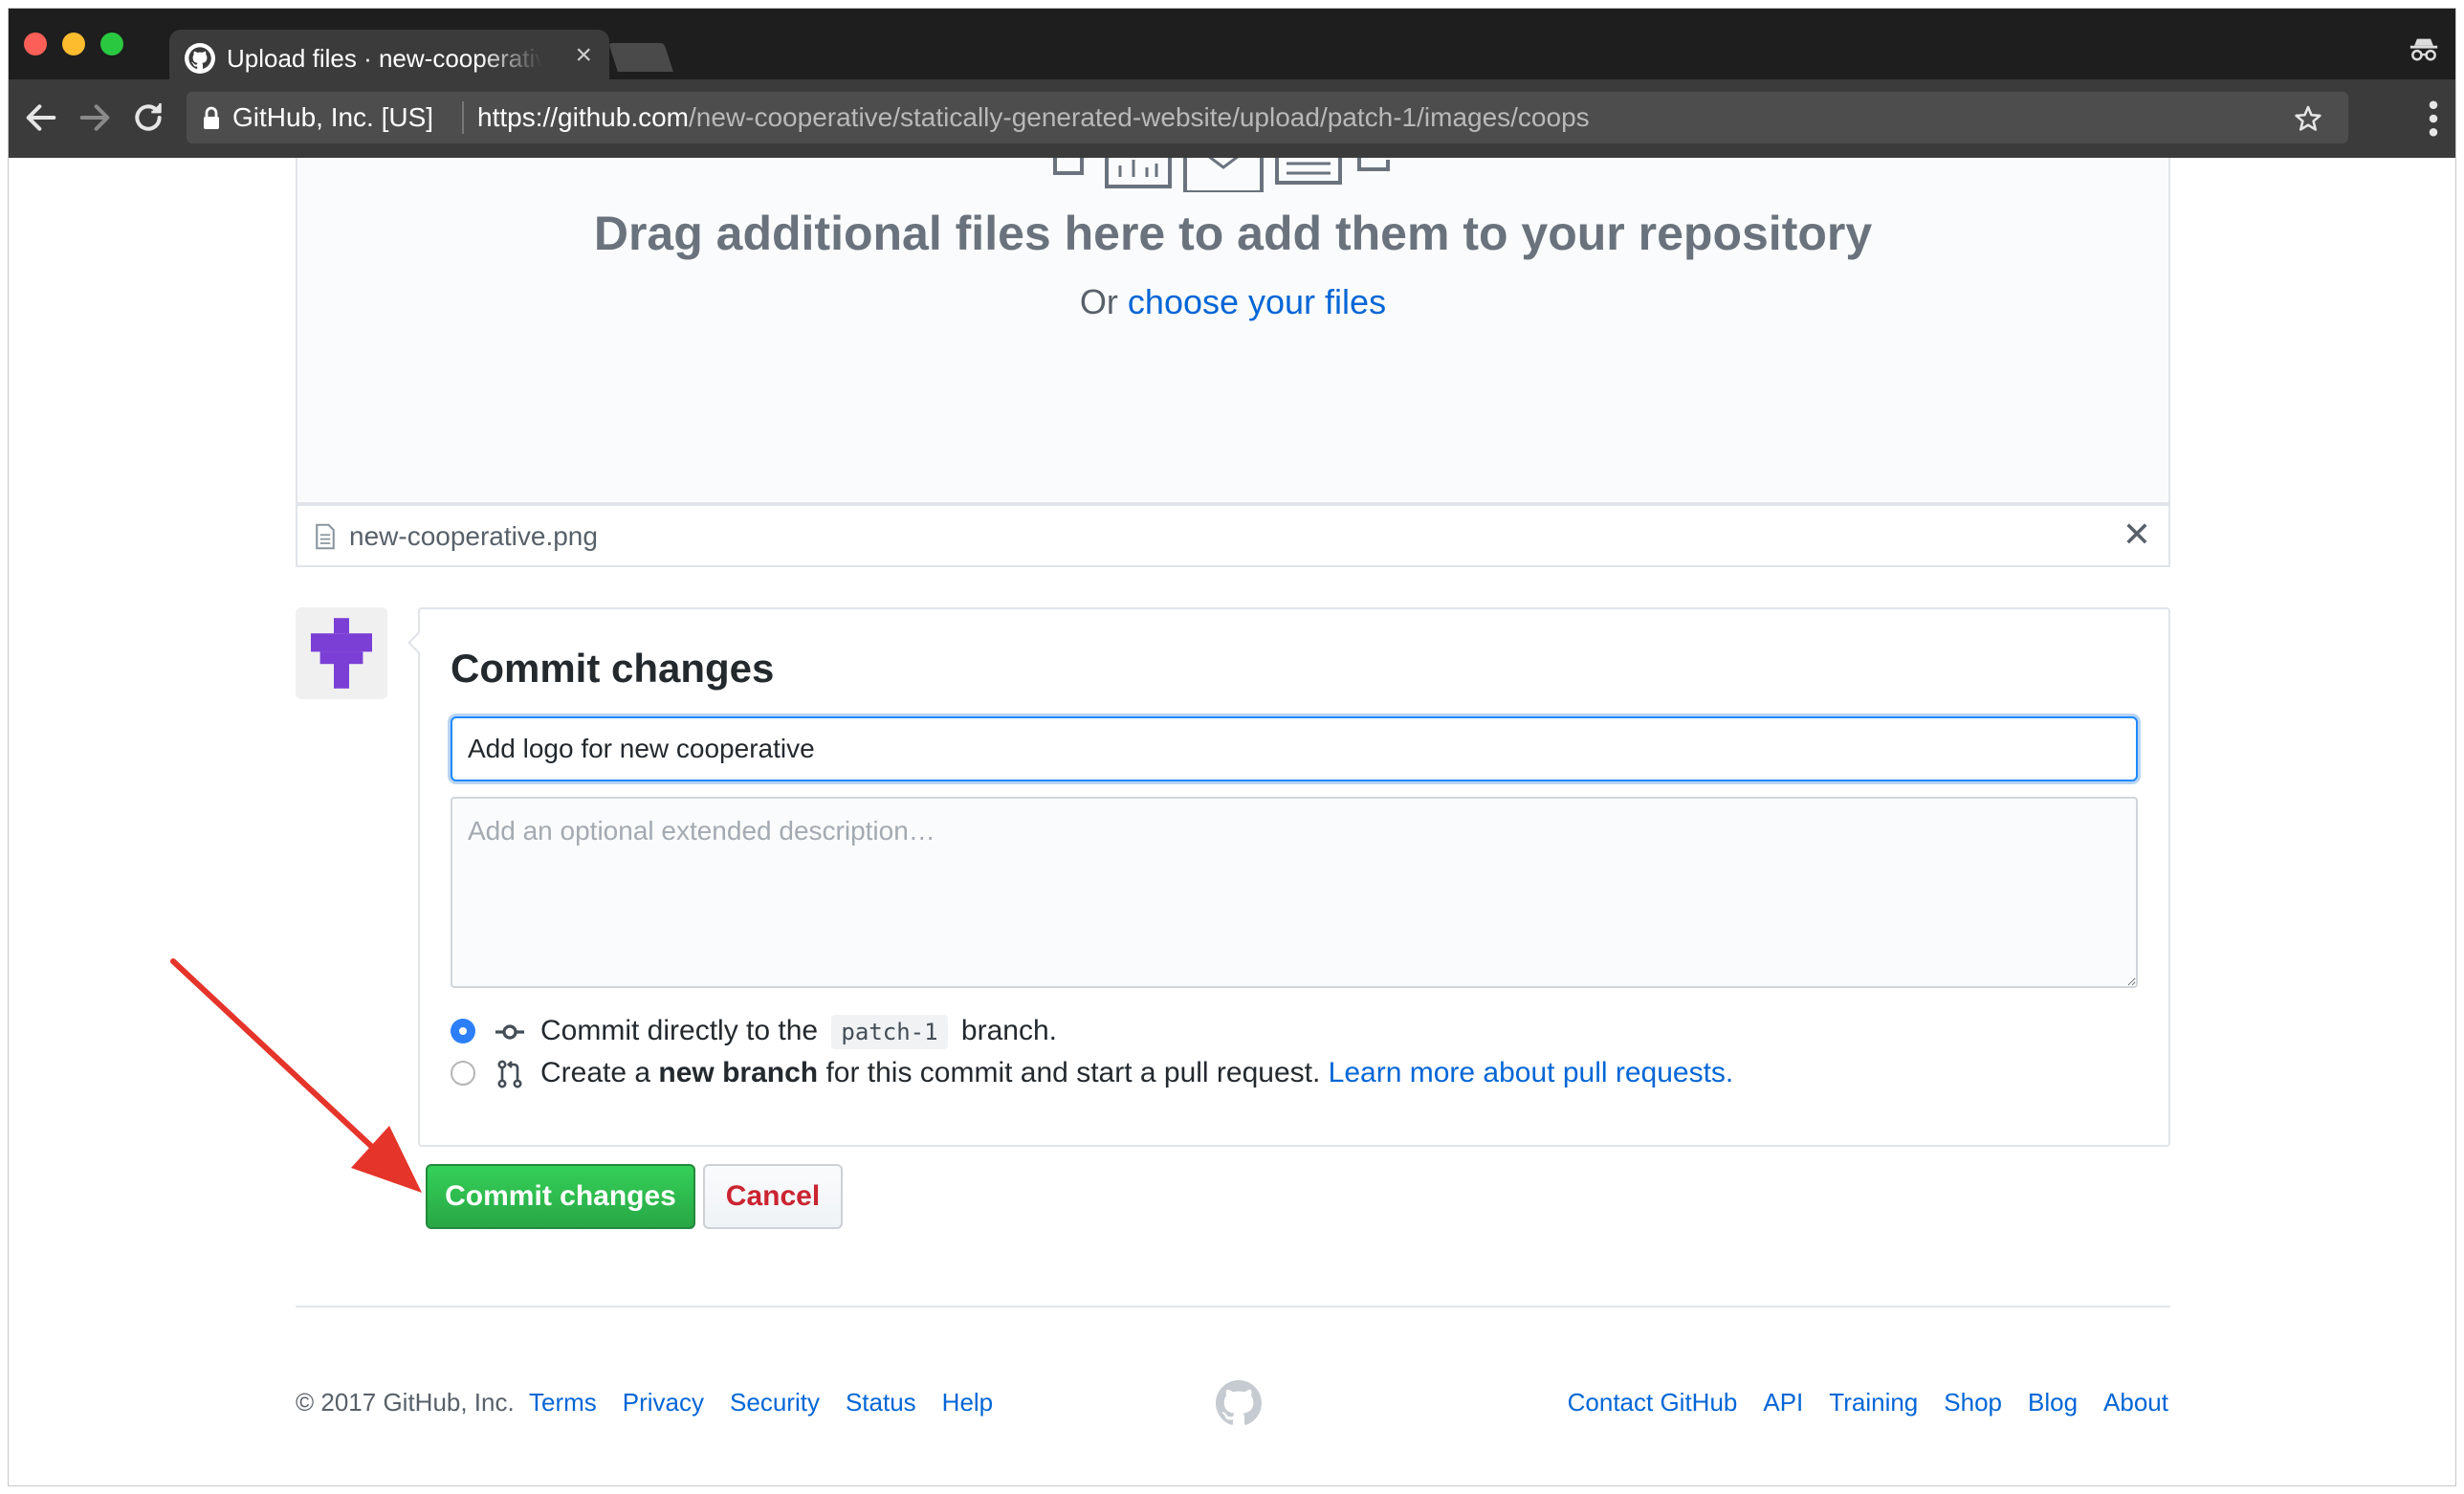 This screenshot has width=2464, height=1494. I want to click on close-window-icon, so click(35, 44).